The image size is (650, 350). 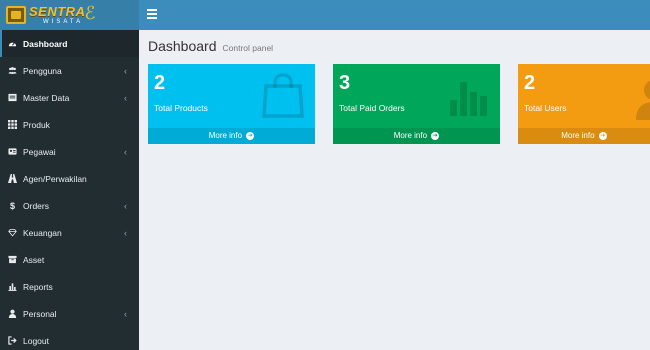 I want to click on archive-icon, so click(x=12, y=259).